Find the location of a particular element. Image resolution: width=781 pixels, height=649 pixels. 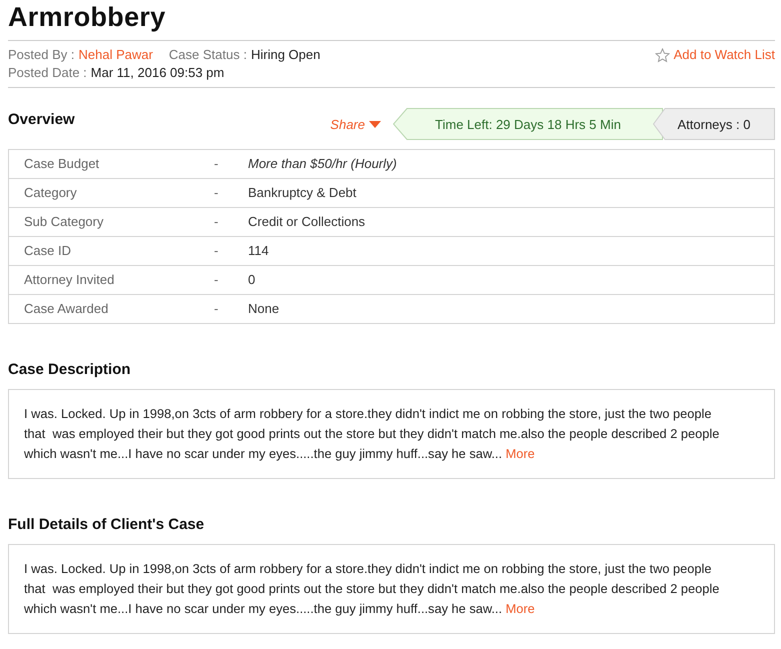

detail-label: Category is located at coordinates (111, 193).